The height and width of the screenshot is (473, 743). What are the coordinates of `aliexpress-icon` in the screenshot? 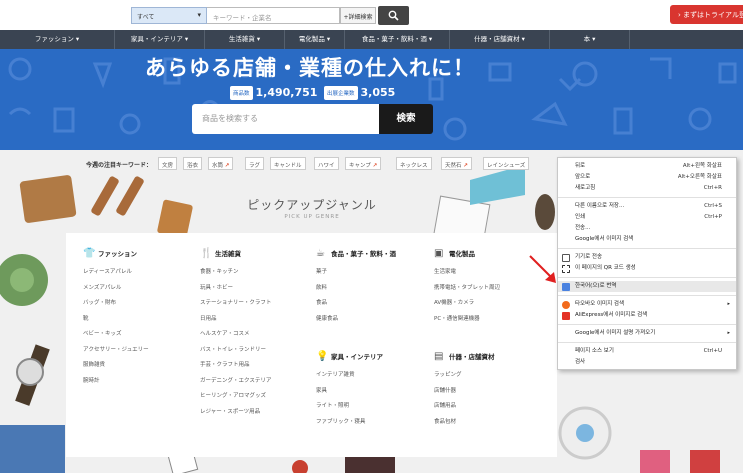 It's located at (566, 316).